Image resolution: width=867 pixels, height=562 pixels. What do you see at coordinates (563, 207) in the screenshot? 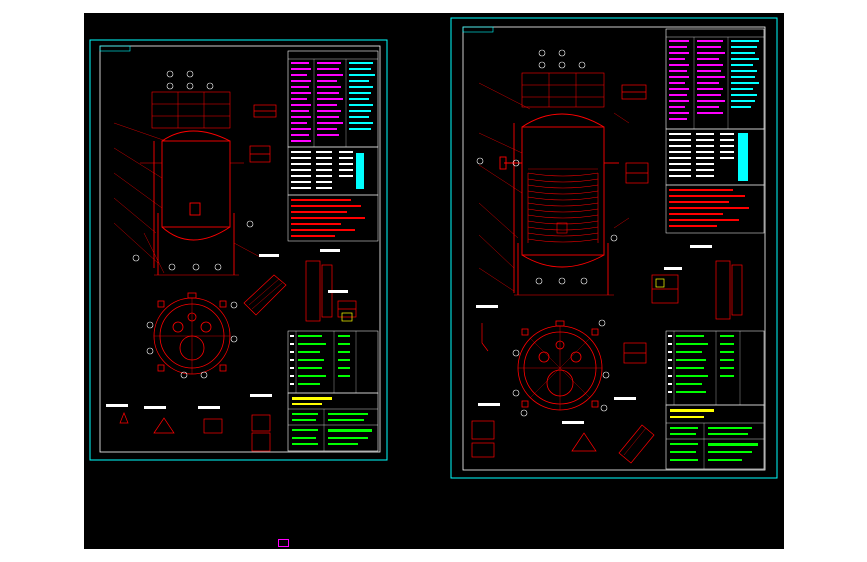
I see `heating-coil` at bounding box center [563, 207].